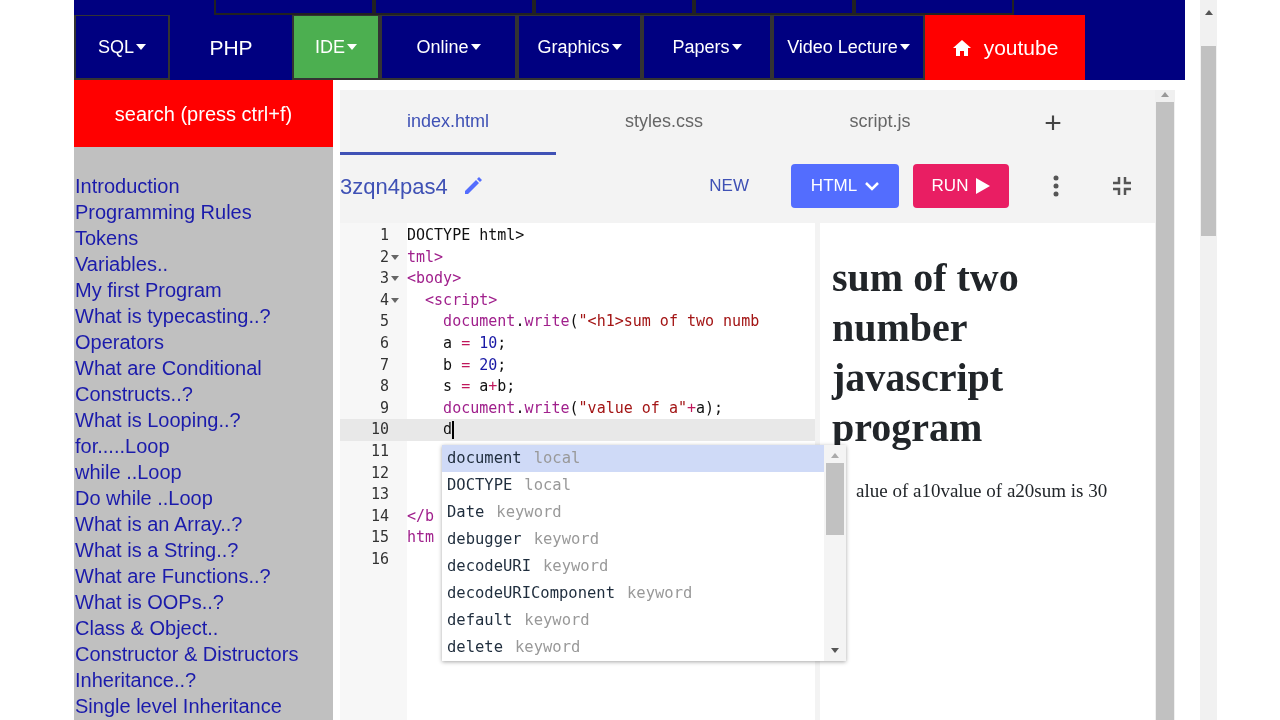 The height and width of the screenshot is (720, 1280). Describe the element at coordinates (845, 186) in the screenshot. I see `language-button: HTML` at that location.